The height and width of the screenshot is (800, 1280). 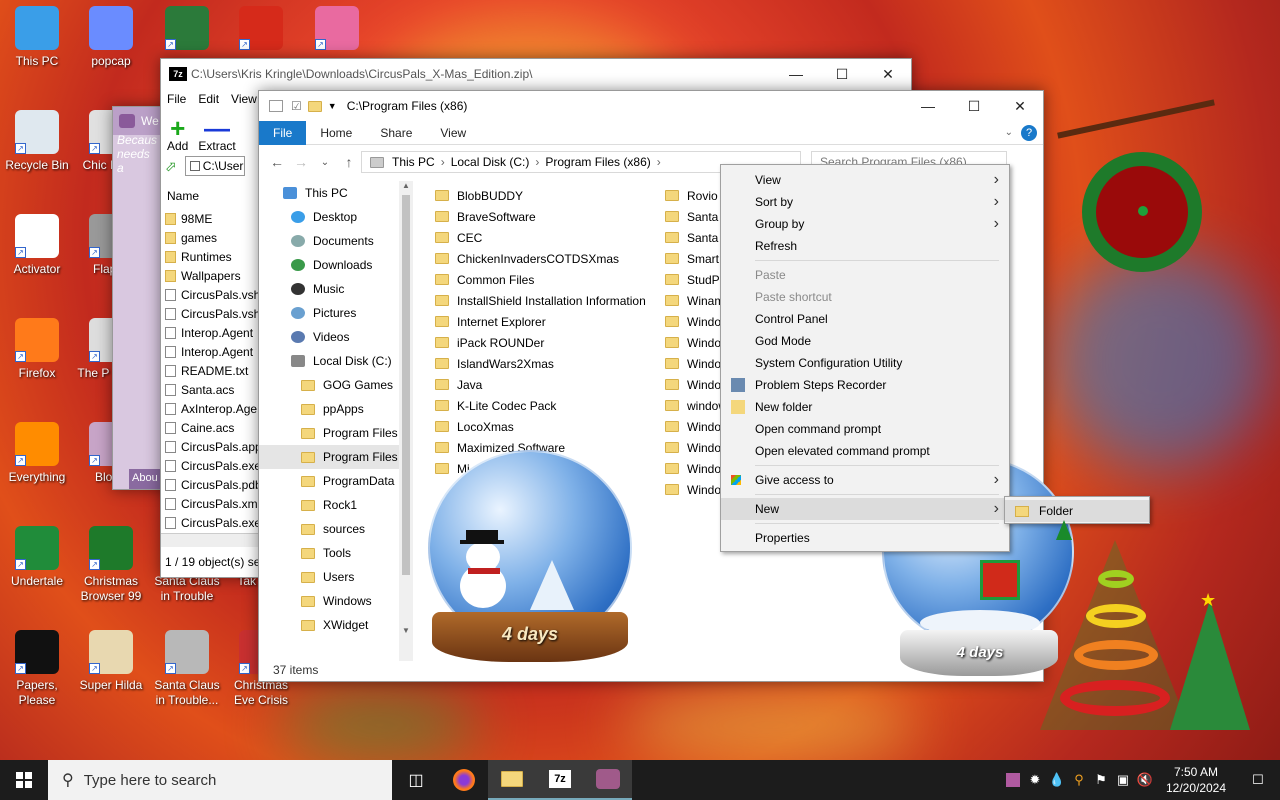 What do you see at coordinates (865, 429) in the screenshot?
I see `context-menu-item: Open command prompt` at bounding box center [865, 429].